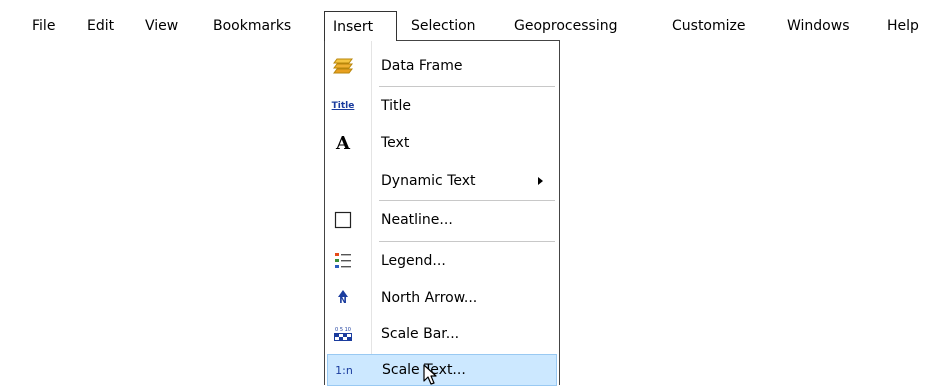  What do you see at coordinates (100, 26) in the screenshot?
I see `menu-edit: Edit` at bounding box center [100, 26].